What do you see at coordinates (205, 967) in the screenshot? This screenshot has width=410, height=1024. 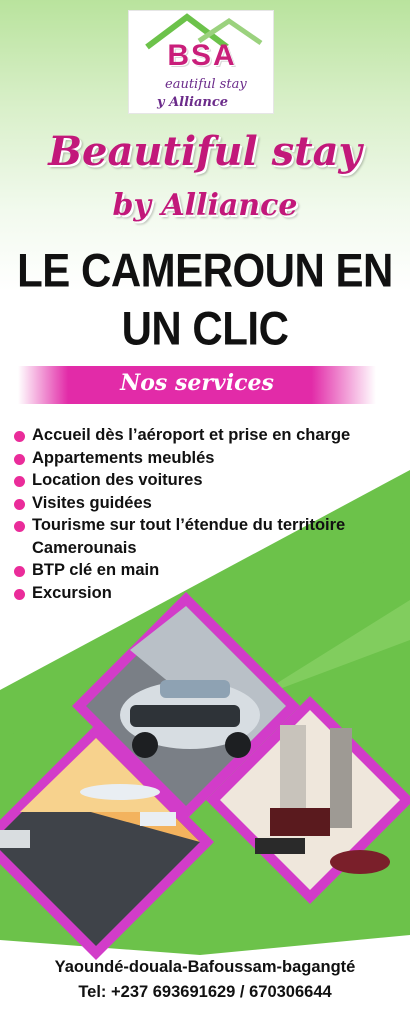 I see `footer-cities: Yaoundé-douala-Bafoussam-bagangté` at bounding box center [205, 967].